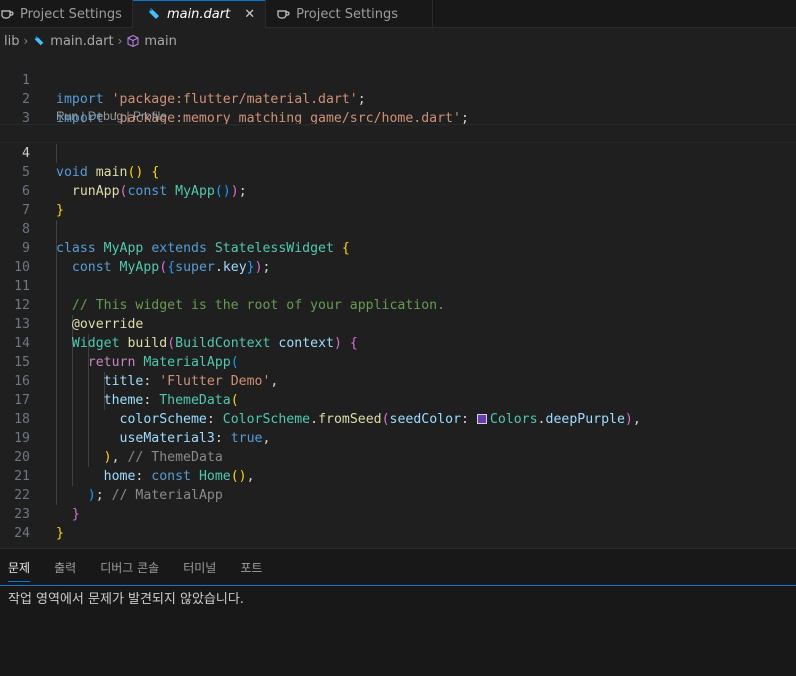  Describe the element at coordinates (160, 41) in the screenshot. I see `breadcrumb-symbol: main` at that location.